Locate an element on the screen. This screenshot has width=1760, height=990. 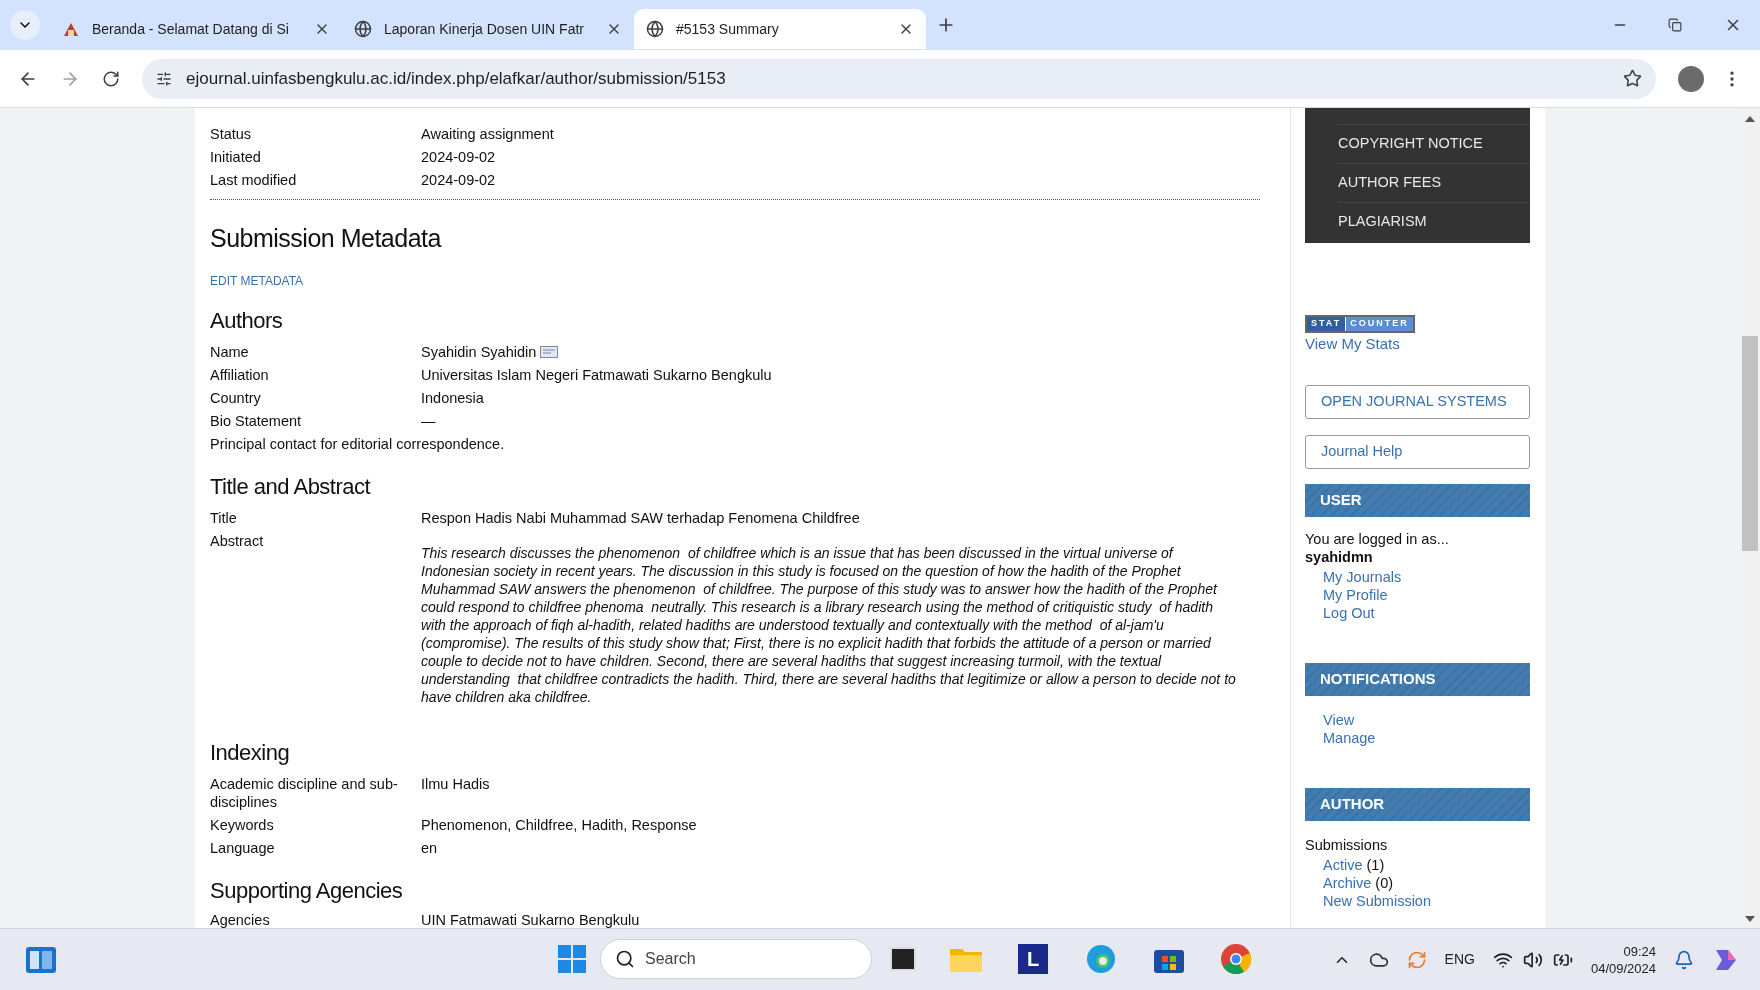
submission-count: (1) is located at coordinates (1375, 864).